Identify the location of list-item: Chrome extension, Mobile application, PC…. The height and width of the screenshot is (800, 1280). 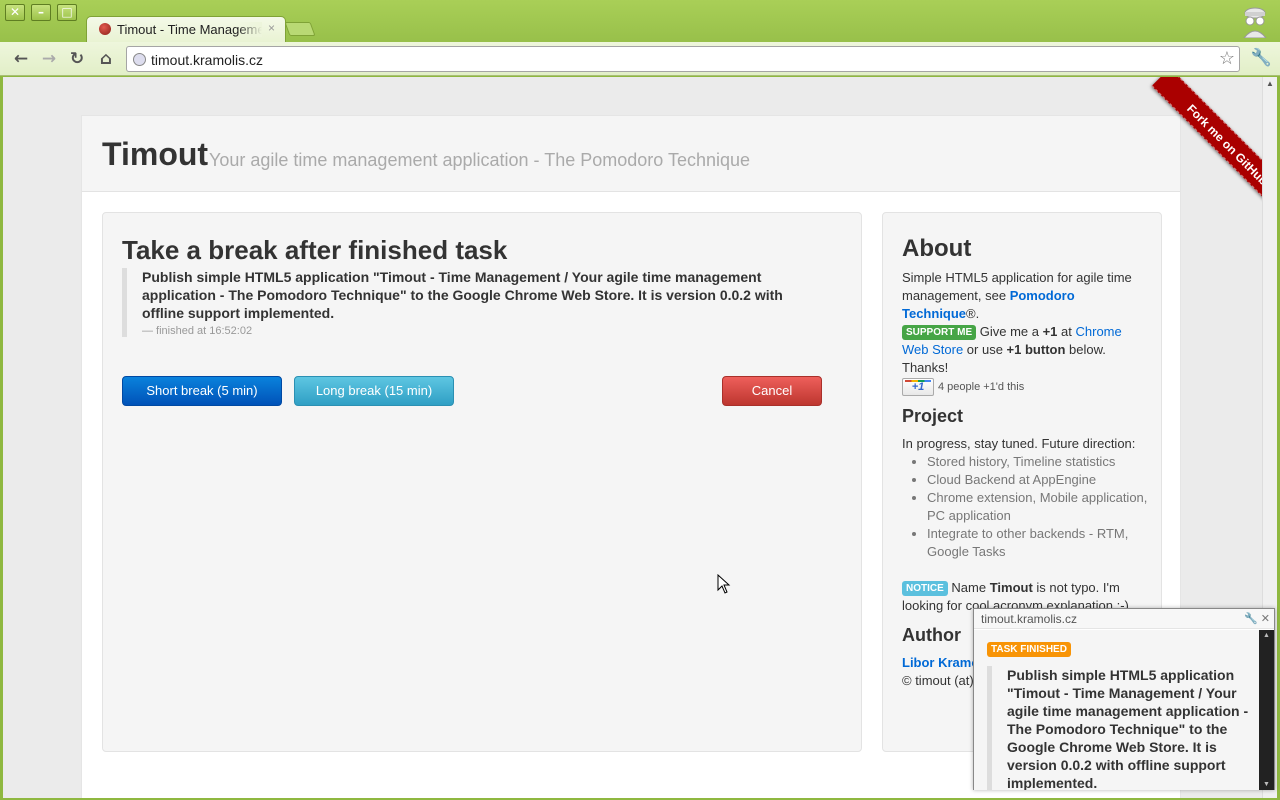
(1037, 507).